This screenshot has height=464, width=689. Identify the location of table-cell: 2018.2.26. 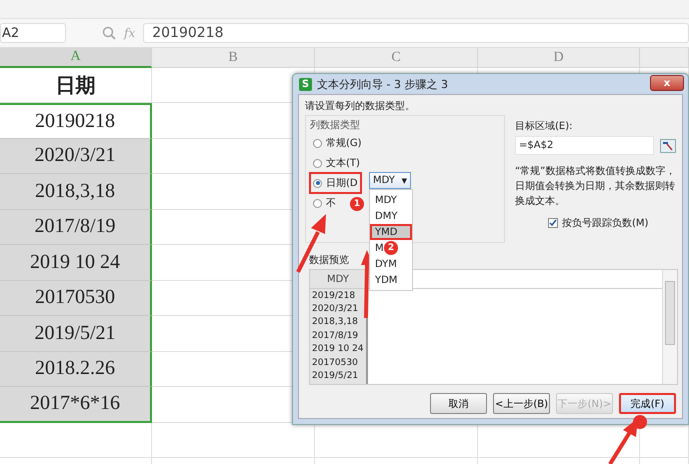
(76, 369).